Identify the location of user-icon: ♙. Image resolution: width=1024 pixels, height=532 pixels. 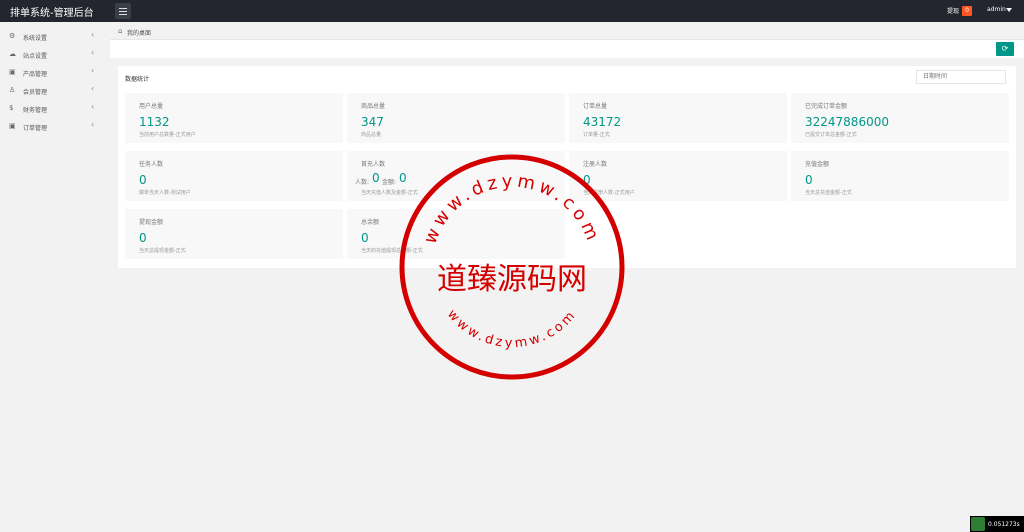
(12, 90).